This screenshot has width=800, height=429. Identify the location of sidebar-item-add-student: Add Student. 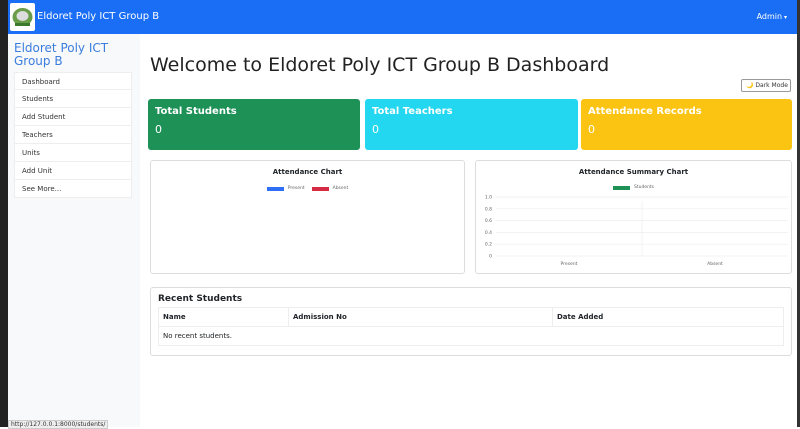
(73, 117).